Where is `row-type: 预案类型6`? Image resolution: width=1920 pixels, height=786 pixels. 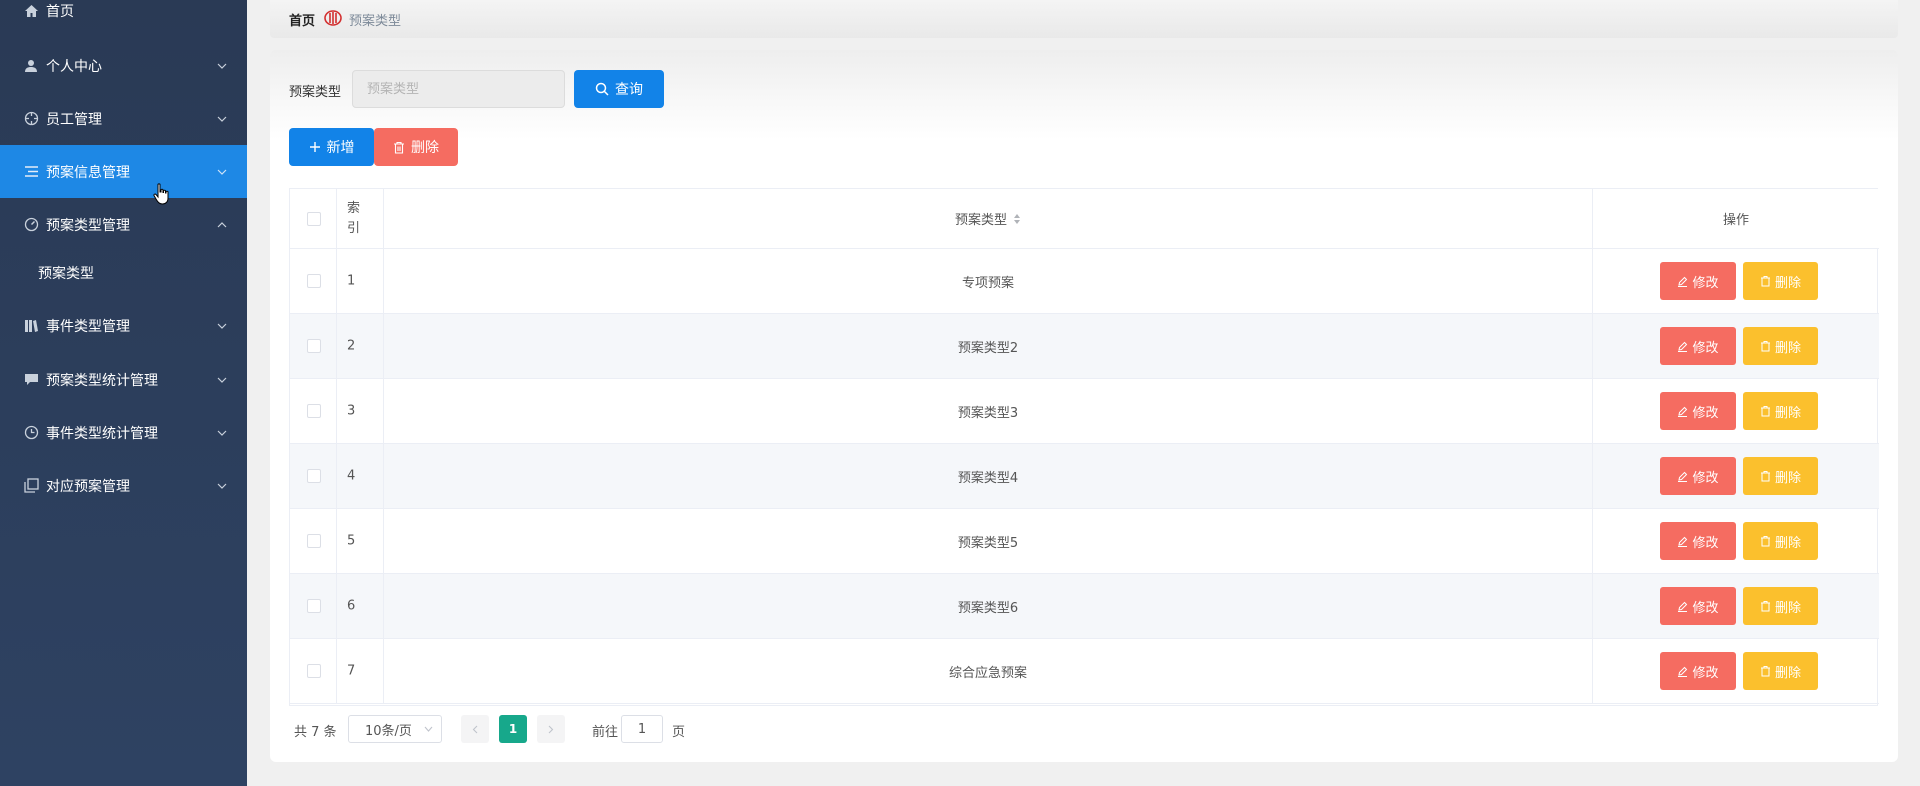 row-type: 预案类型6 is located at coordinates (988, 608).